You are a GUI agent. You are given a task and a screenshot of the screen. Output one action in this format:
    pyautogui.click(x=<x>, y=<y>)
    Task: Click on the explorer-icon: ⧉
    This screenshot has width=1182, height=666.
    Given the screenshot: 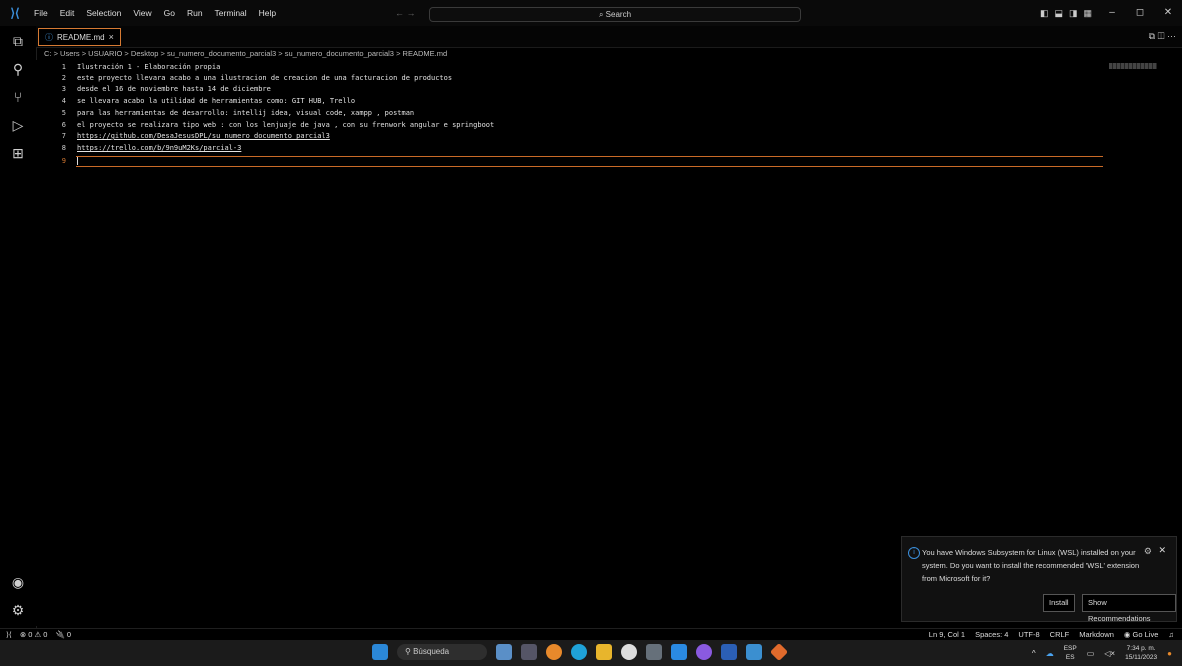 What is the action you would take?
    pyautogui.click(x=18, y=41)
    